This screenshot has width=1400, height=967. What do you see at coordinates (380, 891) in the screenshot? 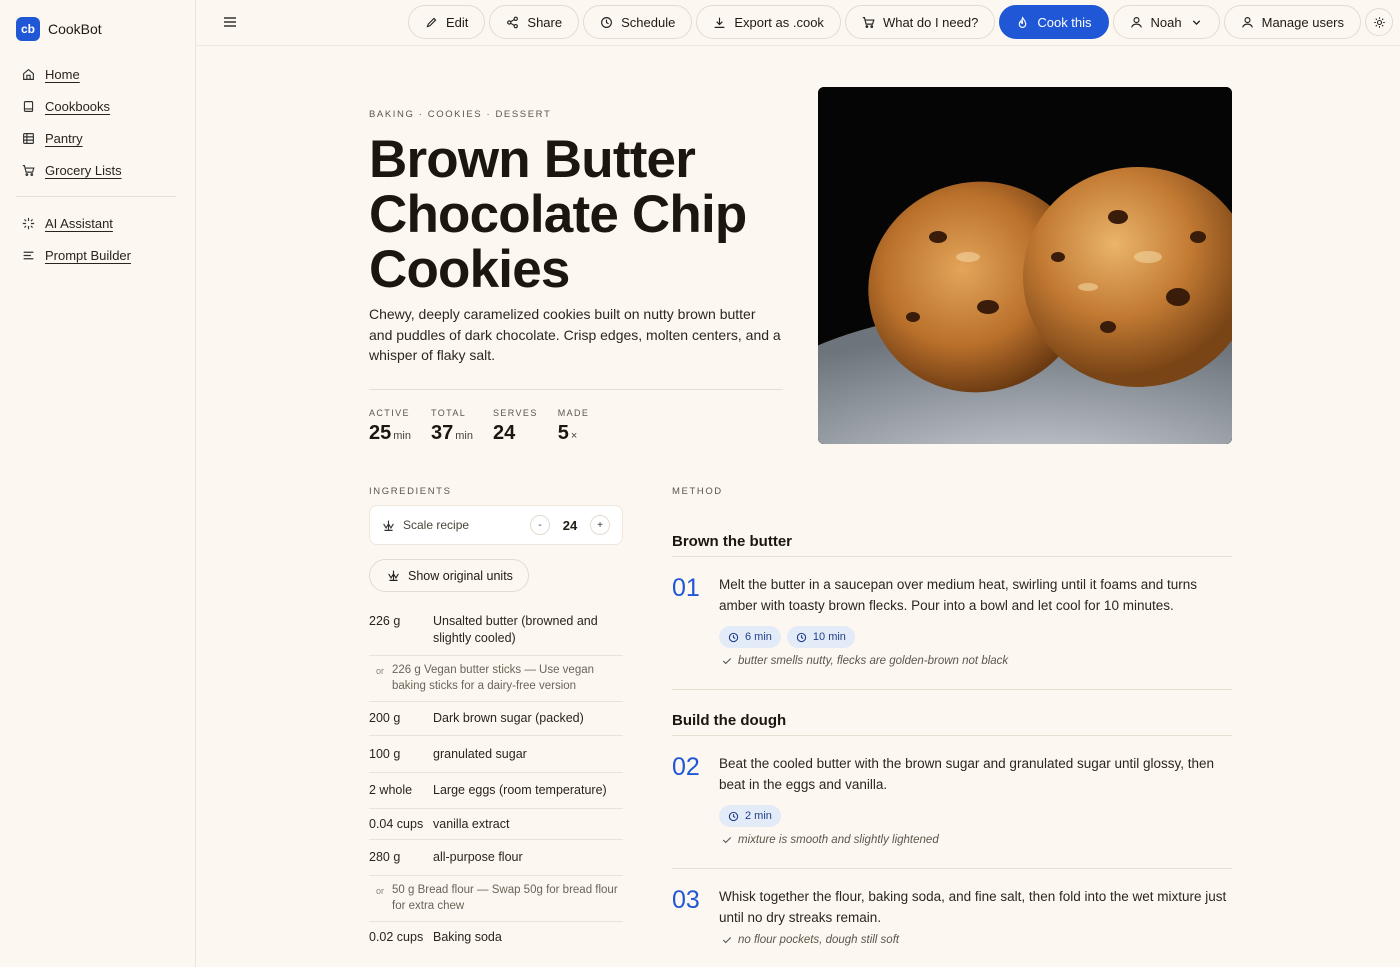
I see `substitute-or: or` at bounding box center [380, 891].